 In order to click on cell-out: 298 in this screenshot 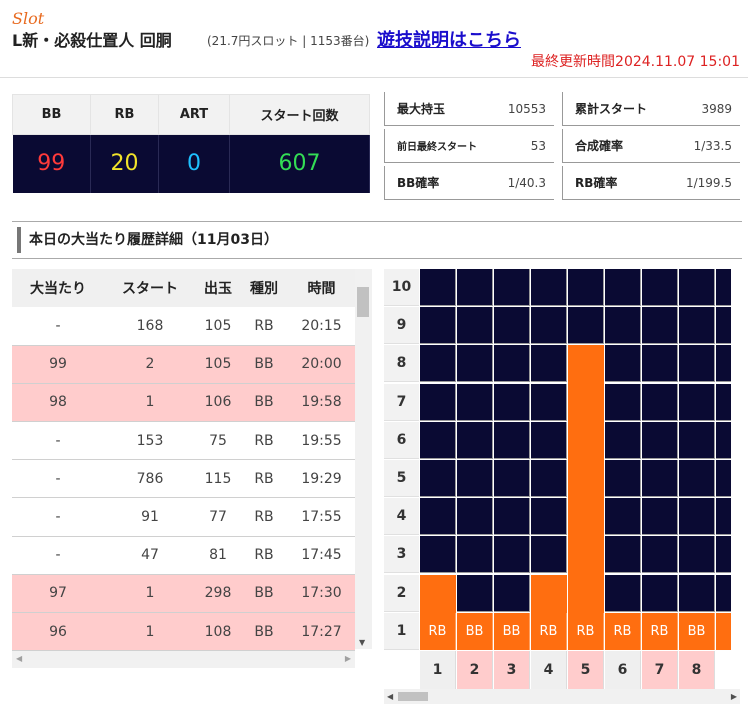, I will do `click(218, 594)`.